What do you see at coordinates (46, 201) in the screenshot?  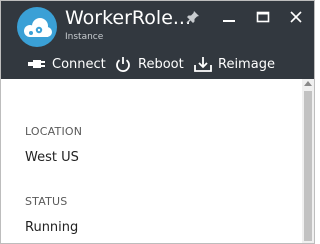 I see `status-label: STATUS` at bounding box center [46, 201].